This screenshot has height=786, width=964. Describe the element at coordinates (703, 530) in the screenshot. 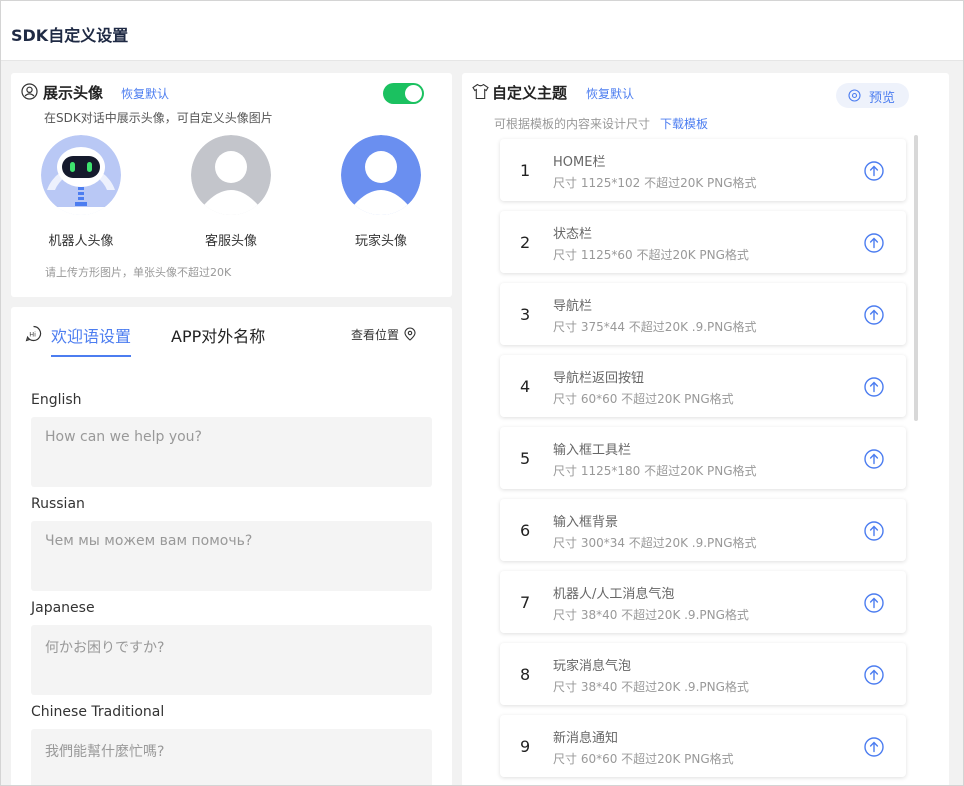

I see `theme-item: 6 输入框背景尺寸 300*34 不超过20K .9.PNG格式` at that location.